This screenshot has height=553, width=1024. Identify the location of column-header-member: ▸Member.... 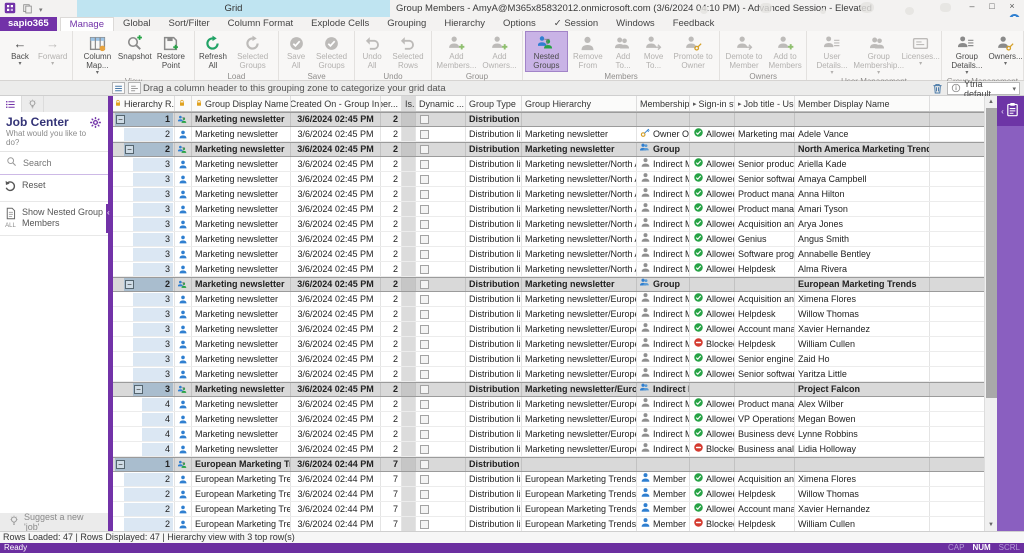
(391, 103).